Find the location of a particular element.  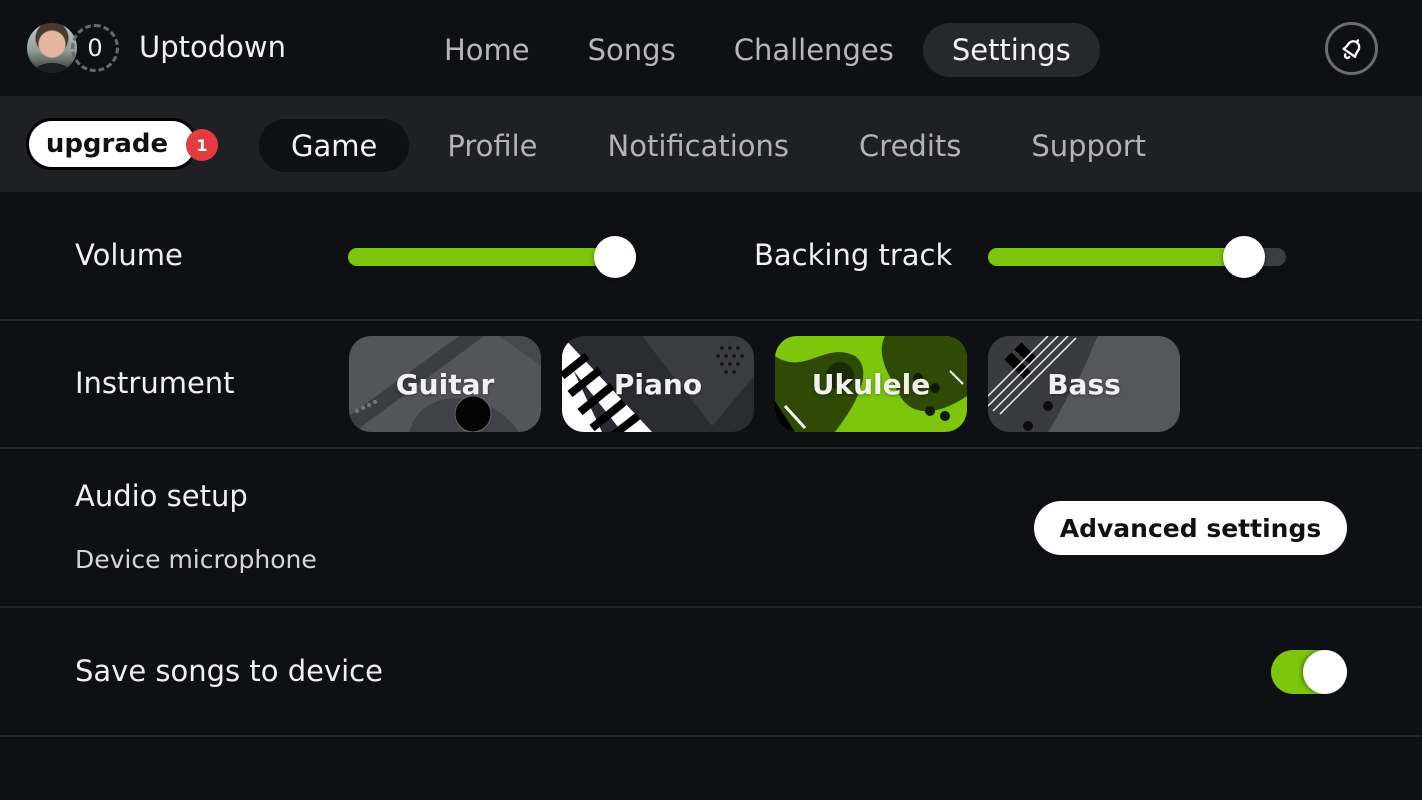

instrument-bass: Bass is located at coordinates (1084, 384).